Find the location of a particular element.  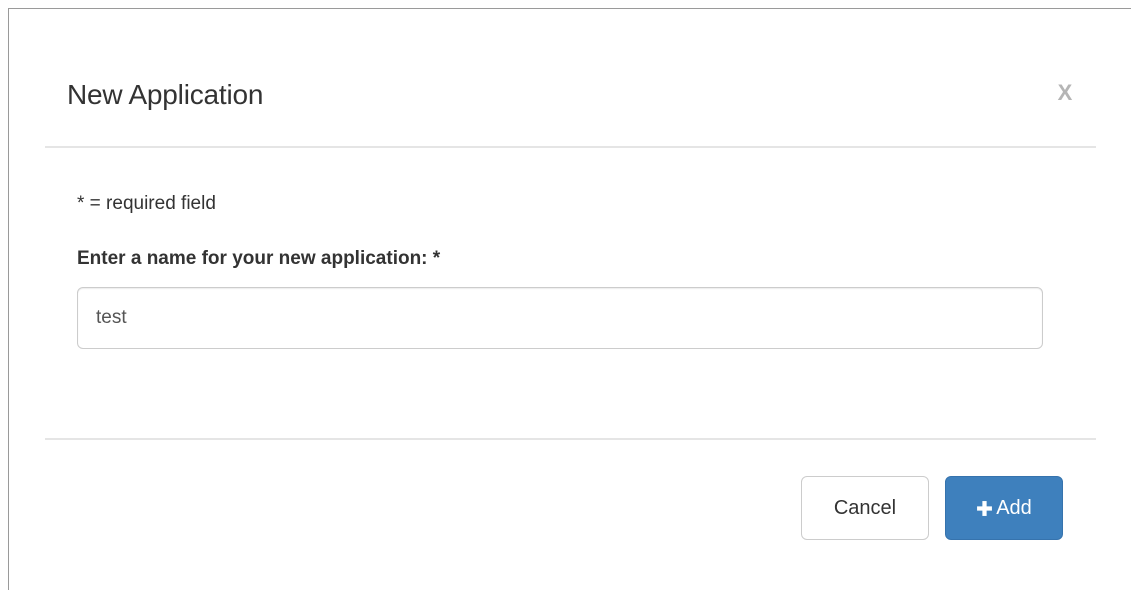

frame-border-left is located at coordinates (8, 299).